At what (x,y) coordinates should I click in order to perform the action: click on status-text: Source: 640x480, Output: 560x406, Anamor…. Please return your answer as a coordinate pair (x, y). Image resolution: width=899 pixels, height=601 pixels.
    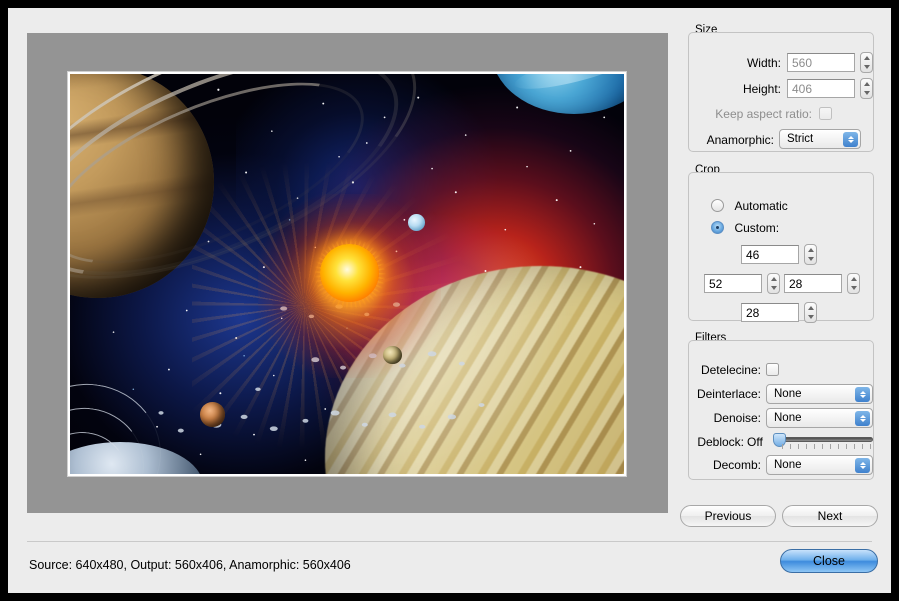
    Looking at the image, I should click on (190, 565).